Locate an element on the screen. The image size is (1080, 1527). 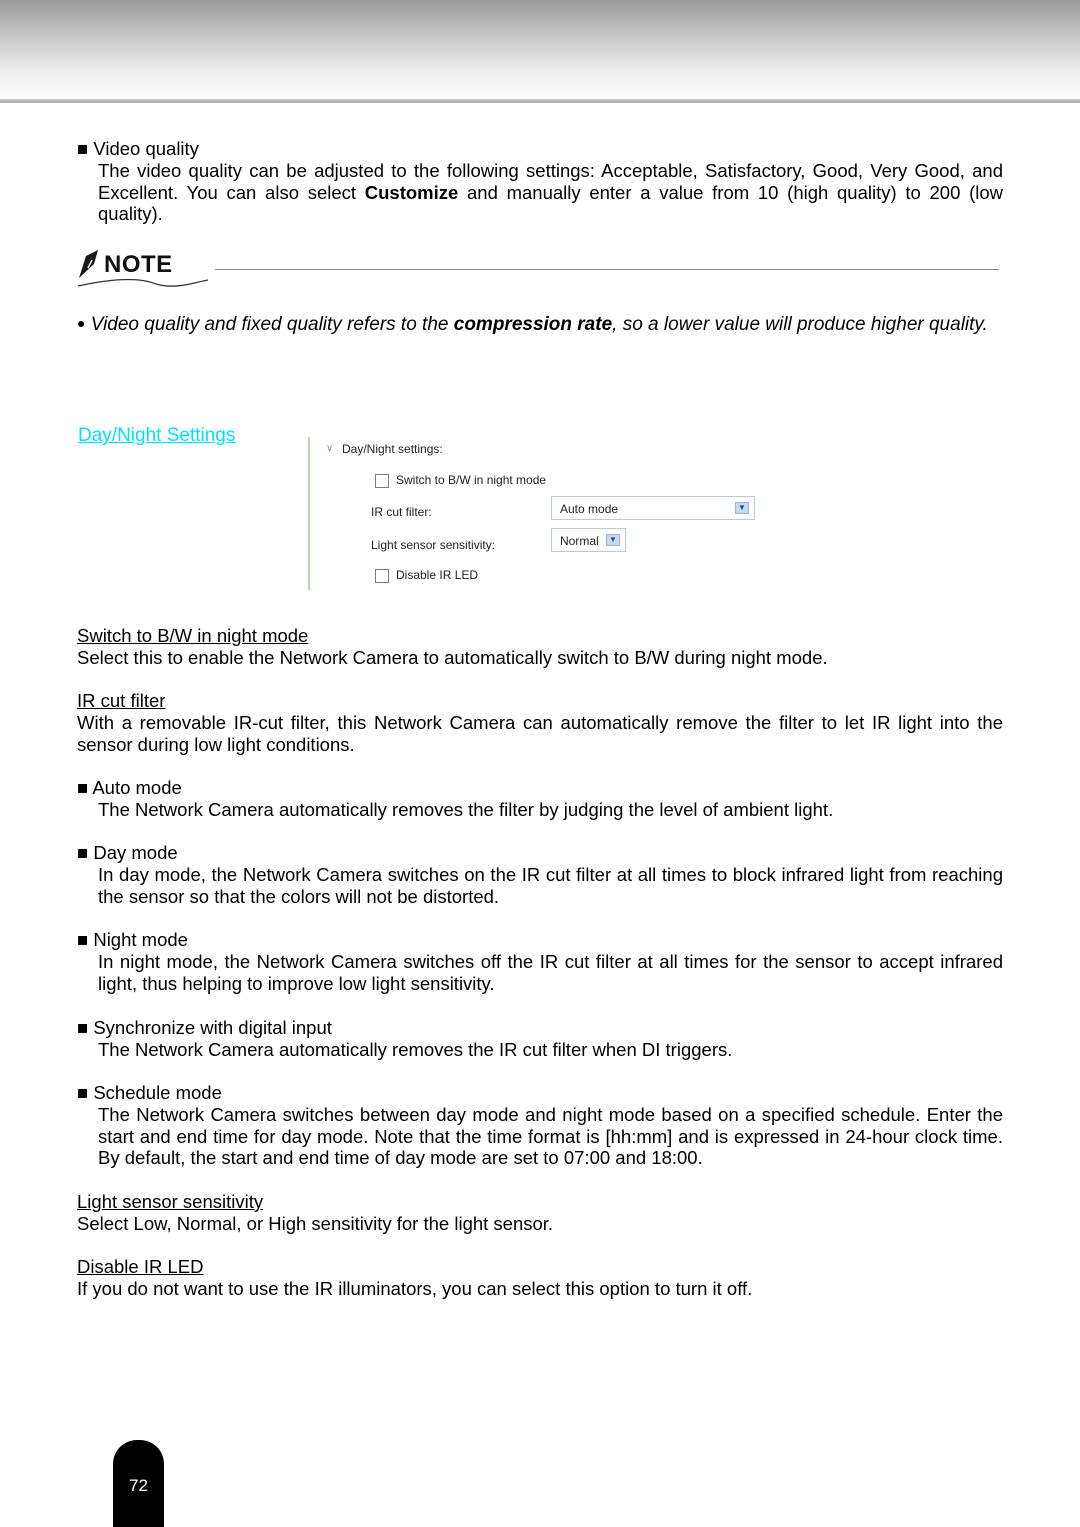
mode-title-text: Night mode is located at coordinates (140, 939).